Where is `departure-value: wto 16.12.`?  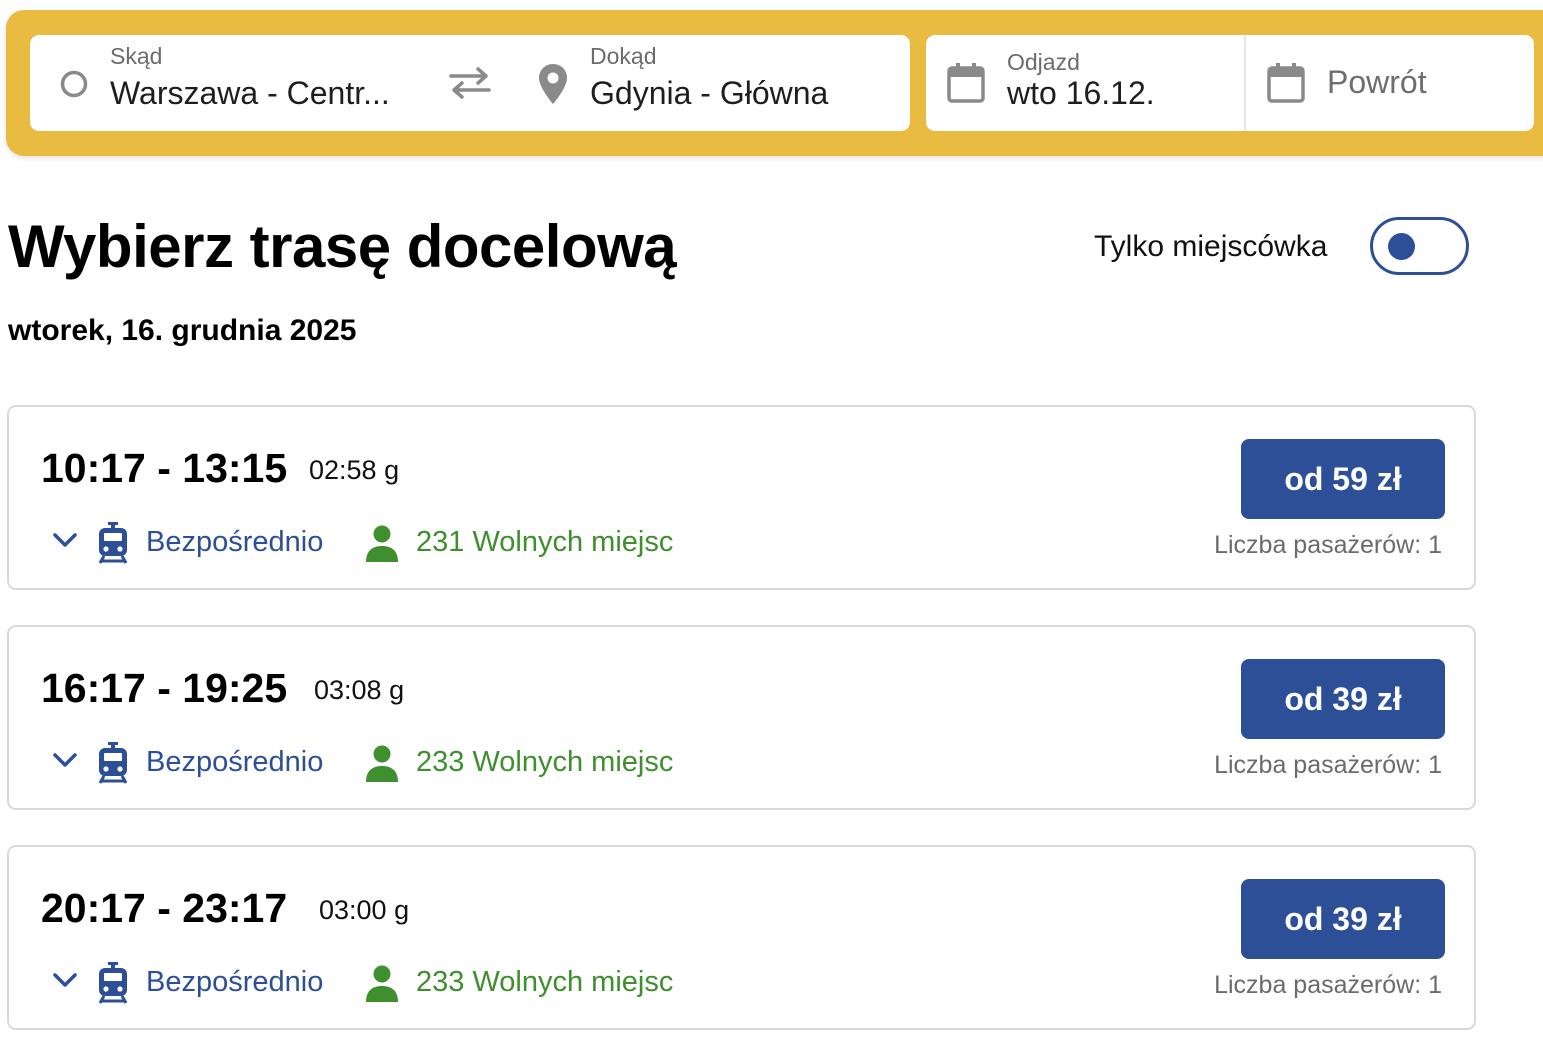 departure-value: wto 16.12. is located at coordinates (1081, 93).